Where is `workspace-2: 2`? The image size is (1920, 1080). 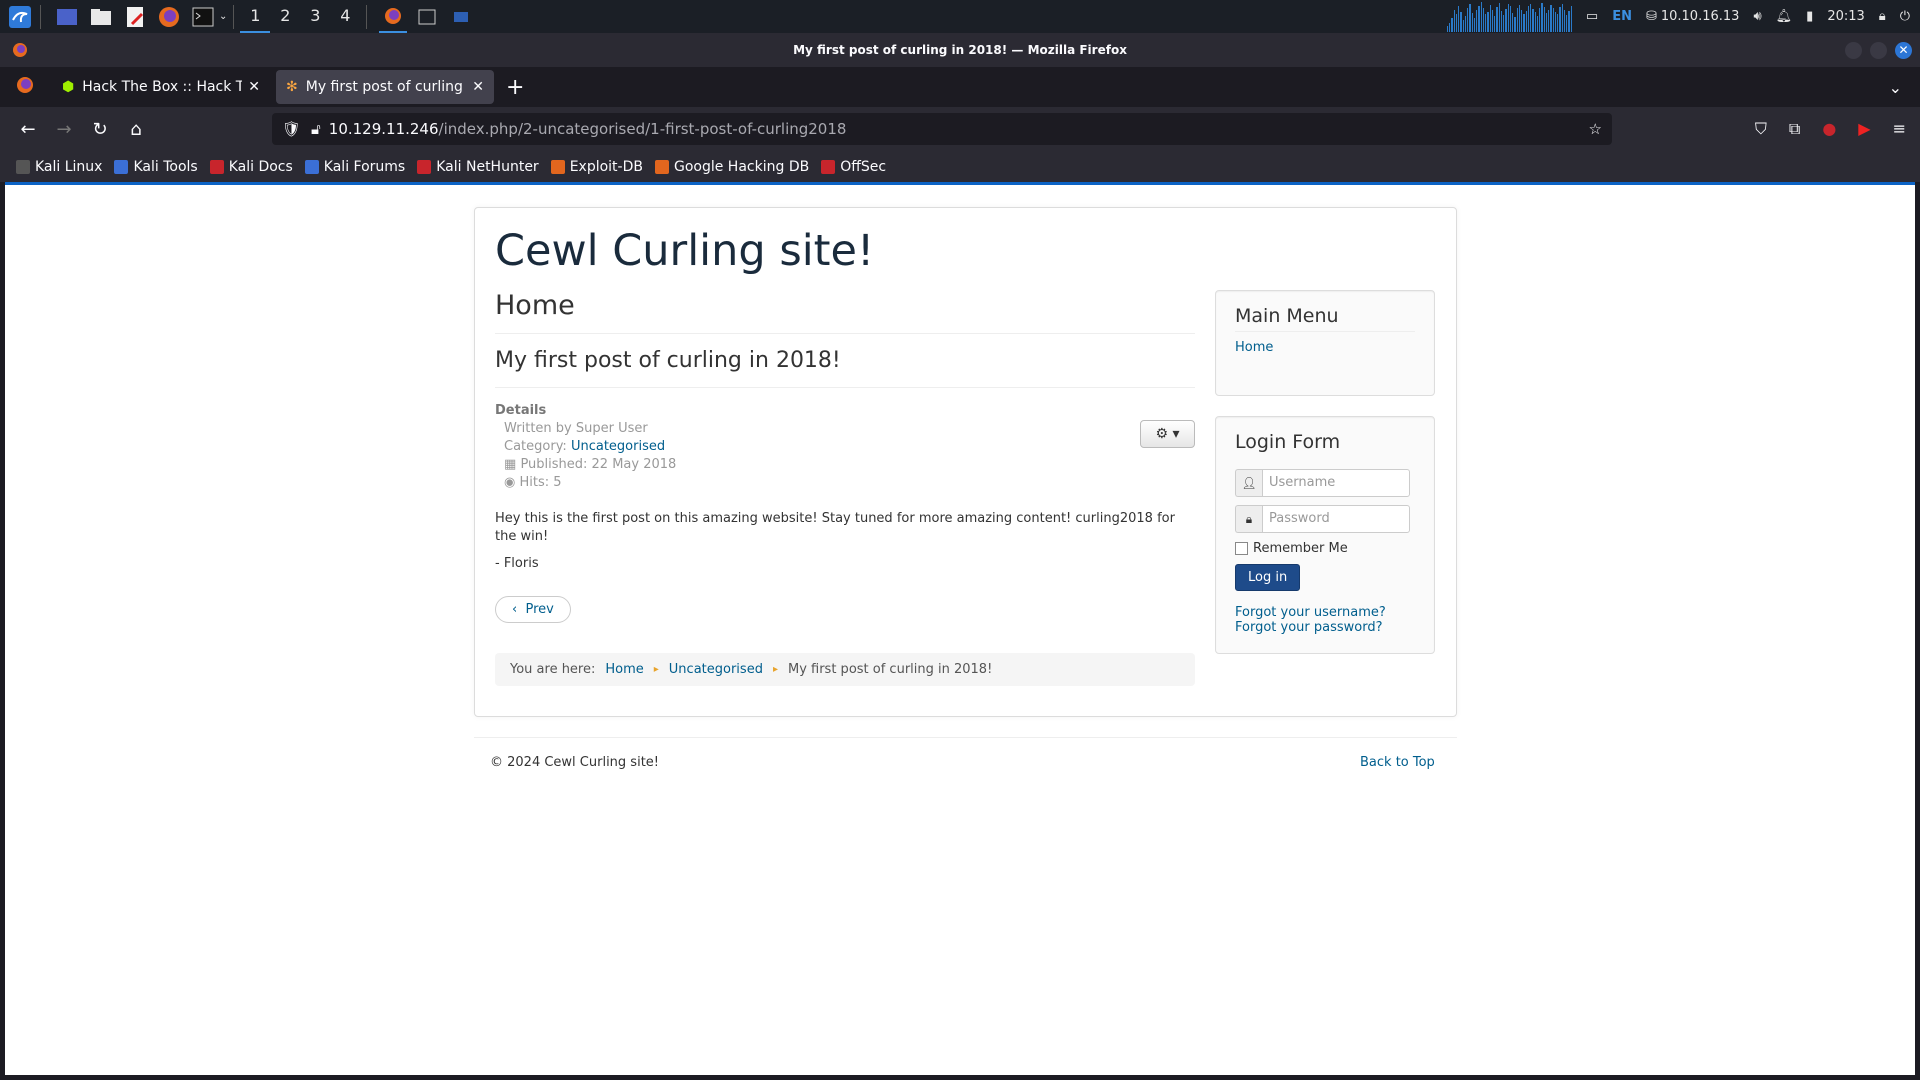
workspace-2: 2 is located at coordinates (285, 16).